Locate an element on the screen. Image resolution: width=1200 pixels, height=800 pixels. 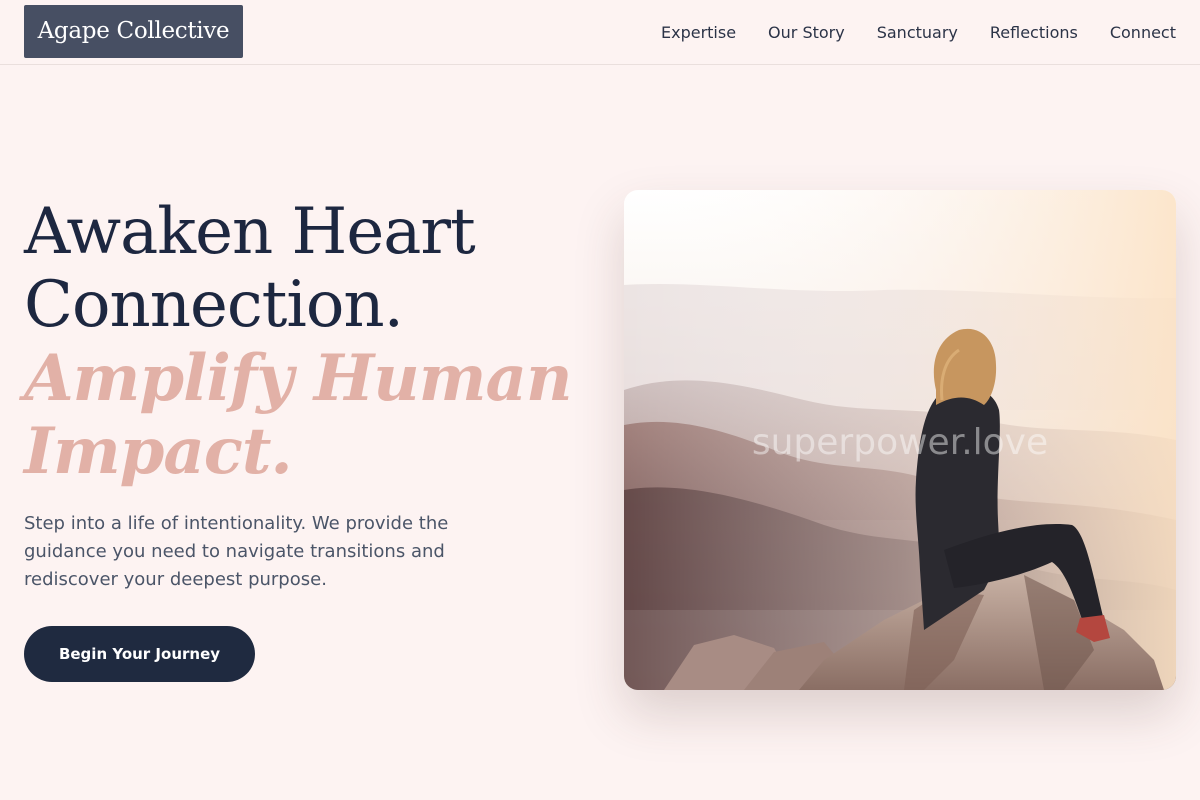
headline-line-2: Connection. is located at coordinates (214, 305).